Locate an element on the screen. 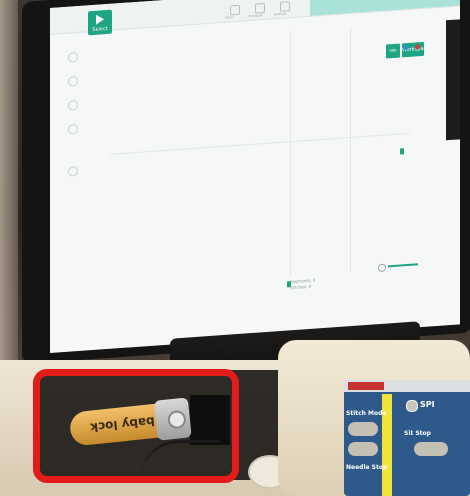 This screenshot has height=496, width=470. zoom-slider is located at coordinates (403, 265).